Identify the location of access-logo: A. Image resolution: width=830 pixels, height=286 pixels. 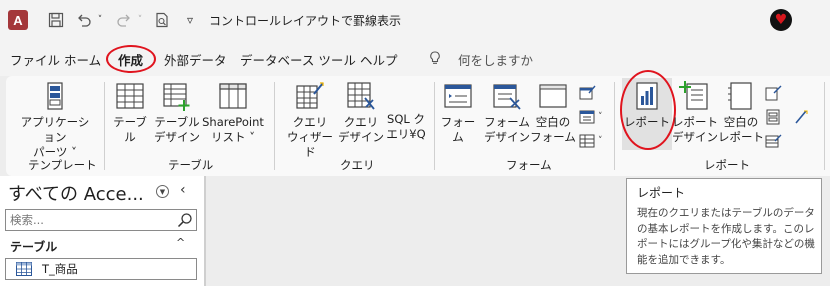
(18, 20).